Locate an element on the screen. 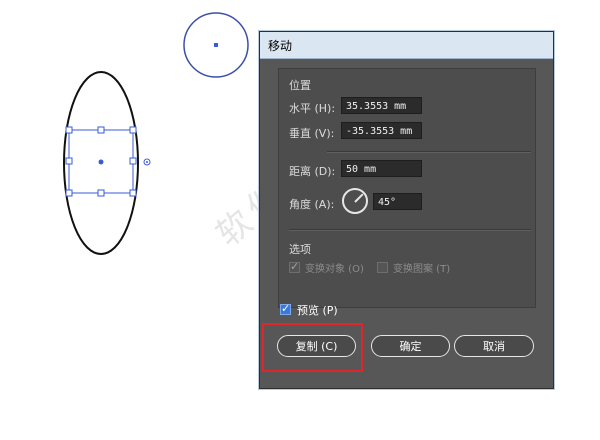  distance-label: 距离 (D): is located at coordinates (312, 171).